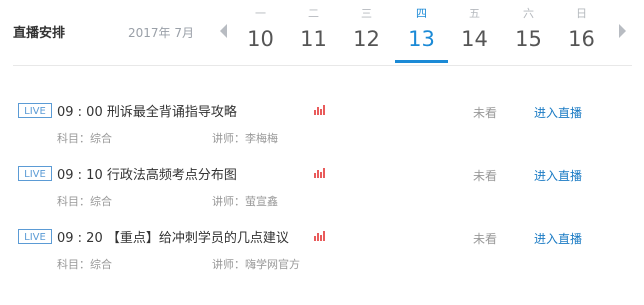 This screenshot has height=305, width=644. What do you see at coordinates (421, 61) in the screenshot?
I see `day-underline-active` at bounding box center [421, 61].